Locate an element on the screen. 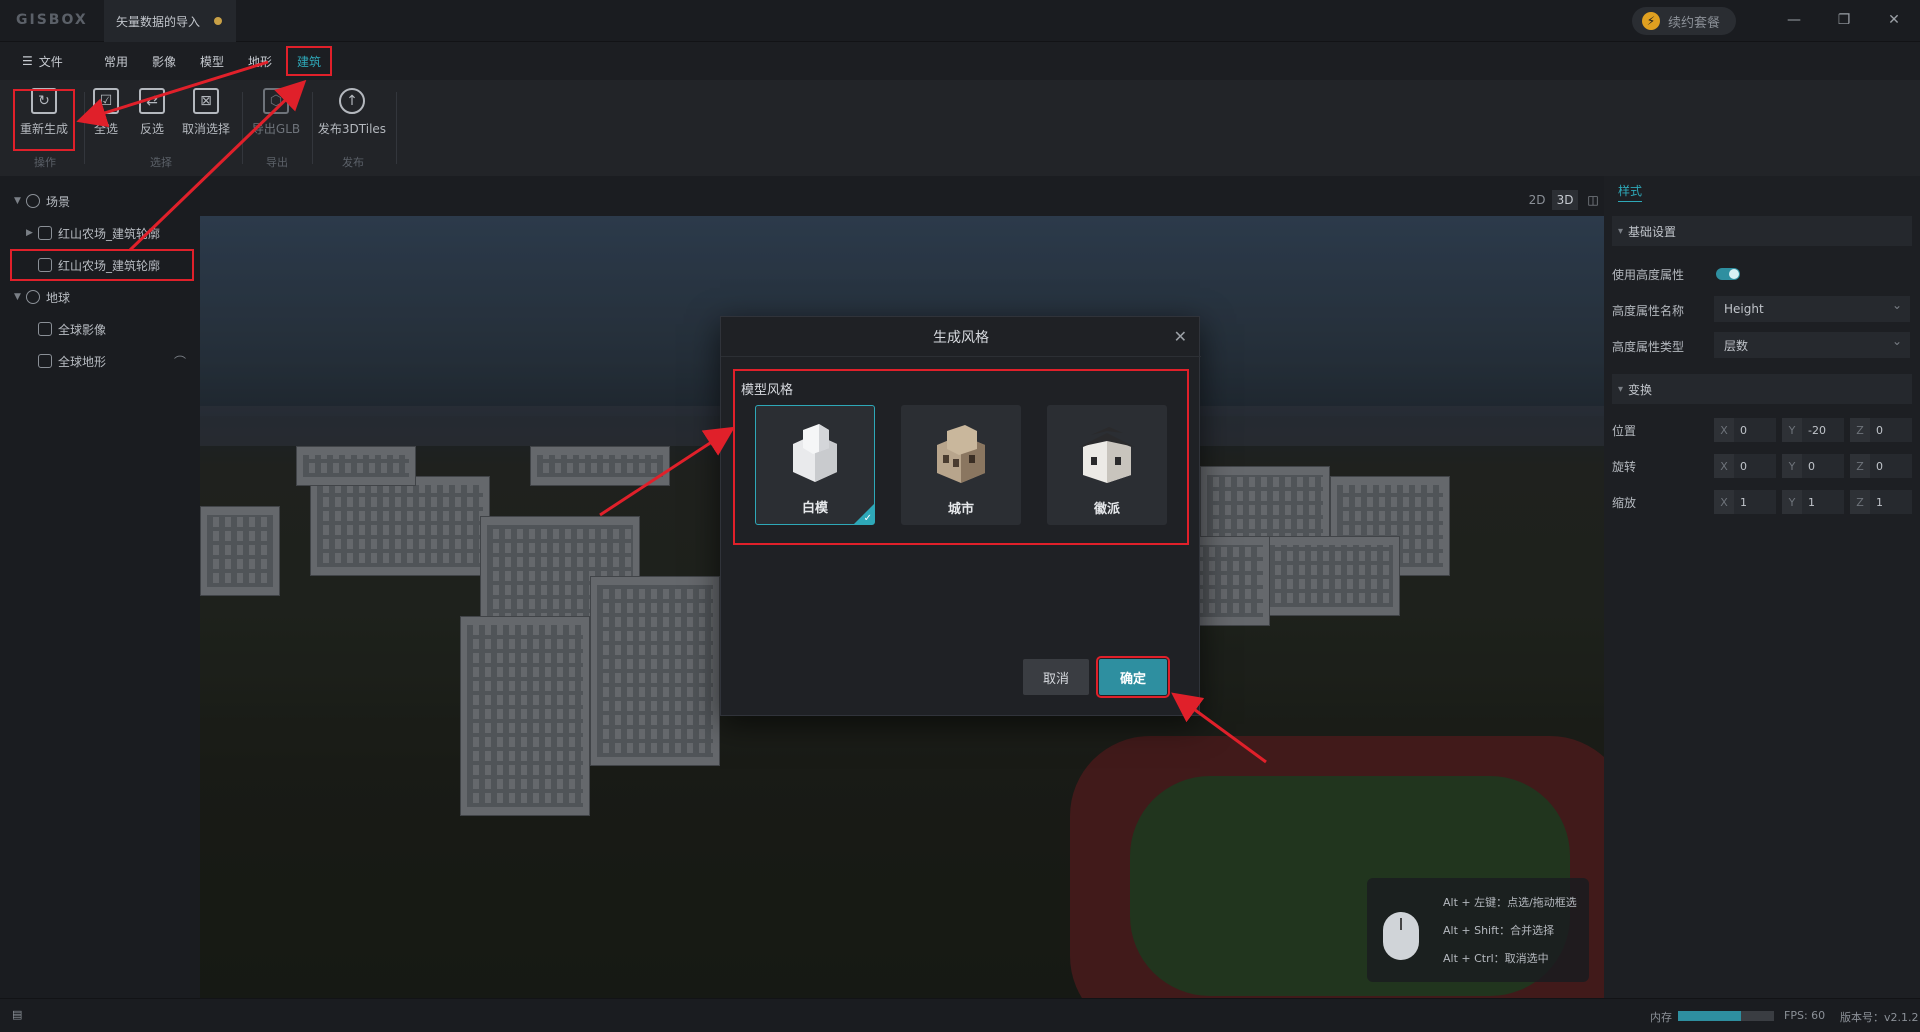 The width and height of the screenshot is (1920, 1032). position-z-value: 0 is located at coordinates (1879, 430).